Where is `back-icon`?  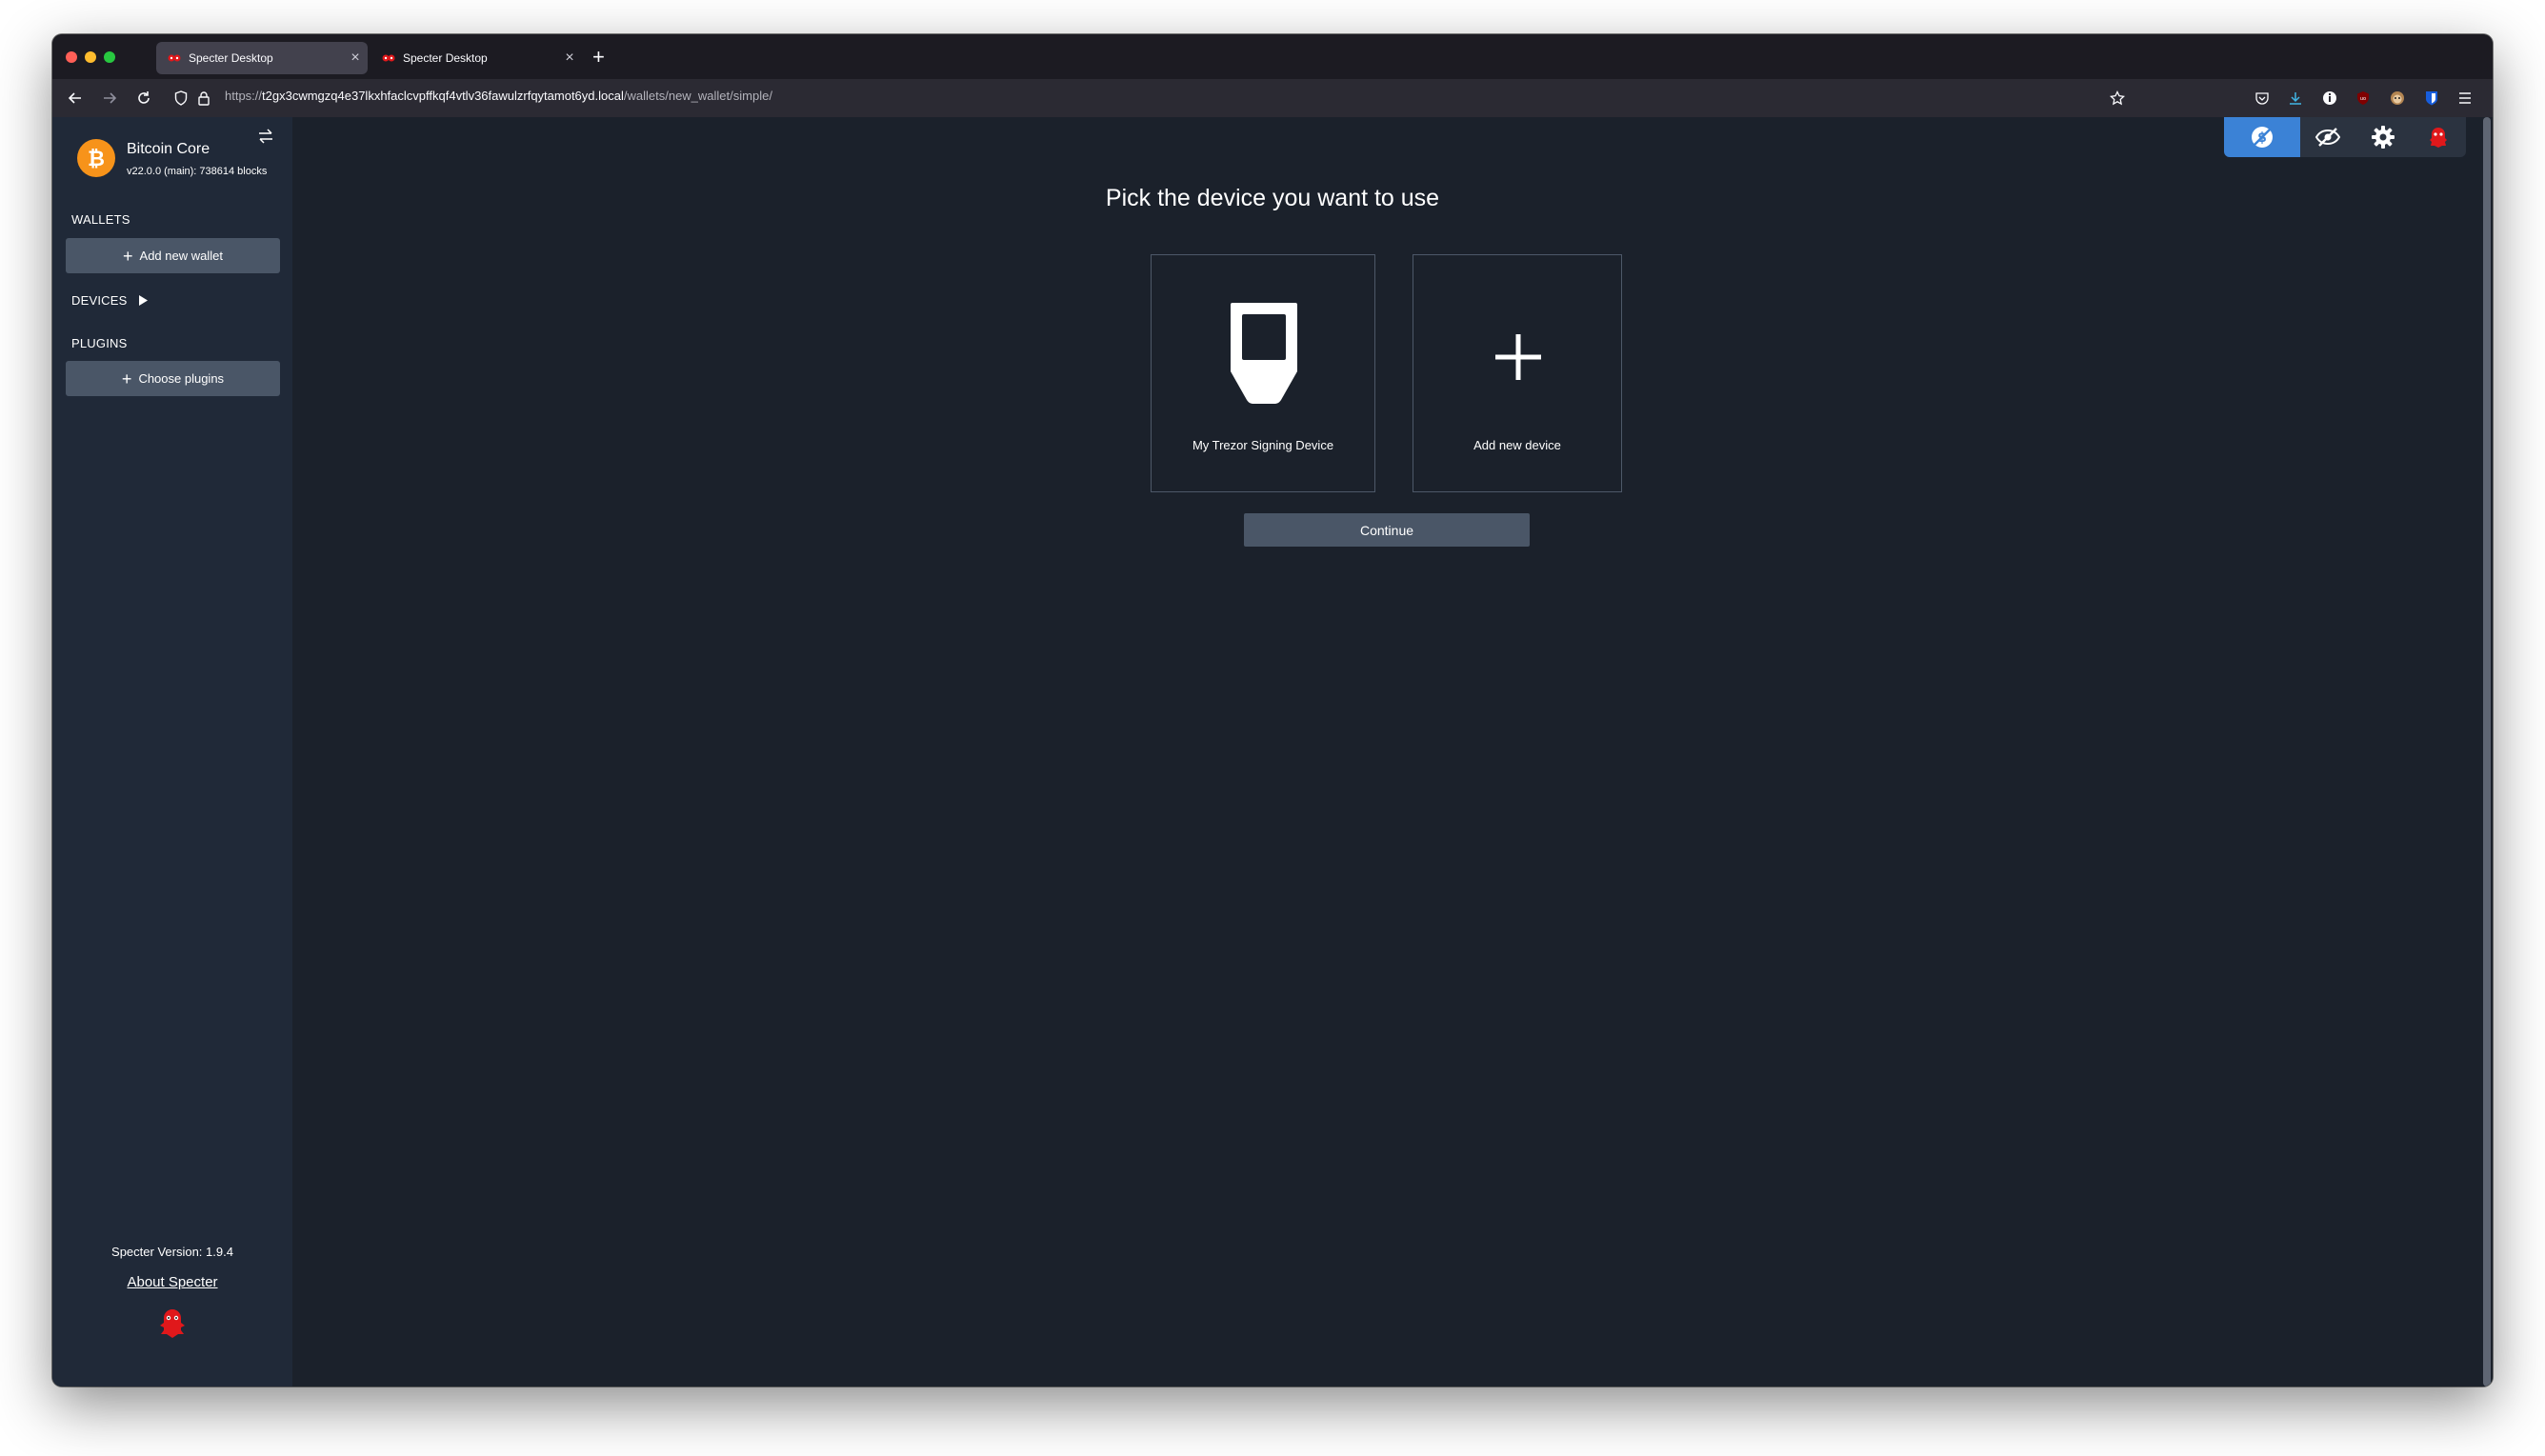
back-icon is located at coordinates (75, 98).